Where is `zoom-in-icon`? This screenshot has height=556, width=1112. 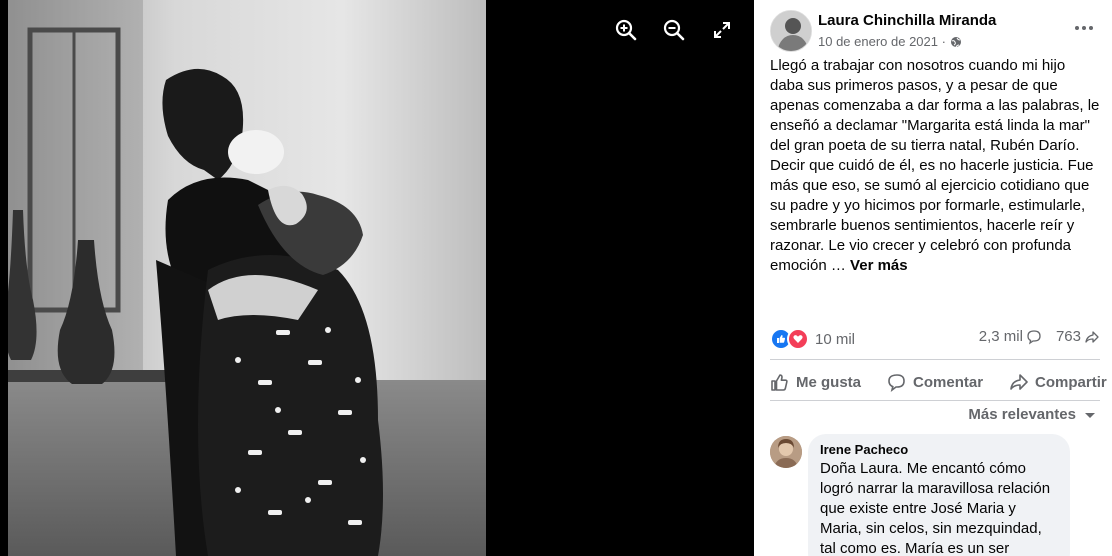
zoom-in-icon is located at coordinates (626, 30).